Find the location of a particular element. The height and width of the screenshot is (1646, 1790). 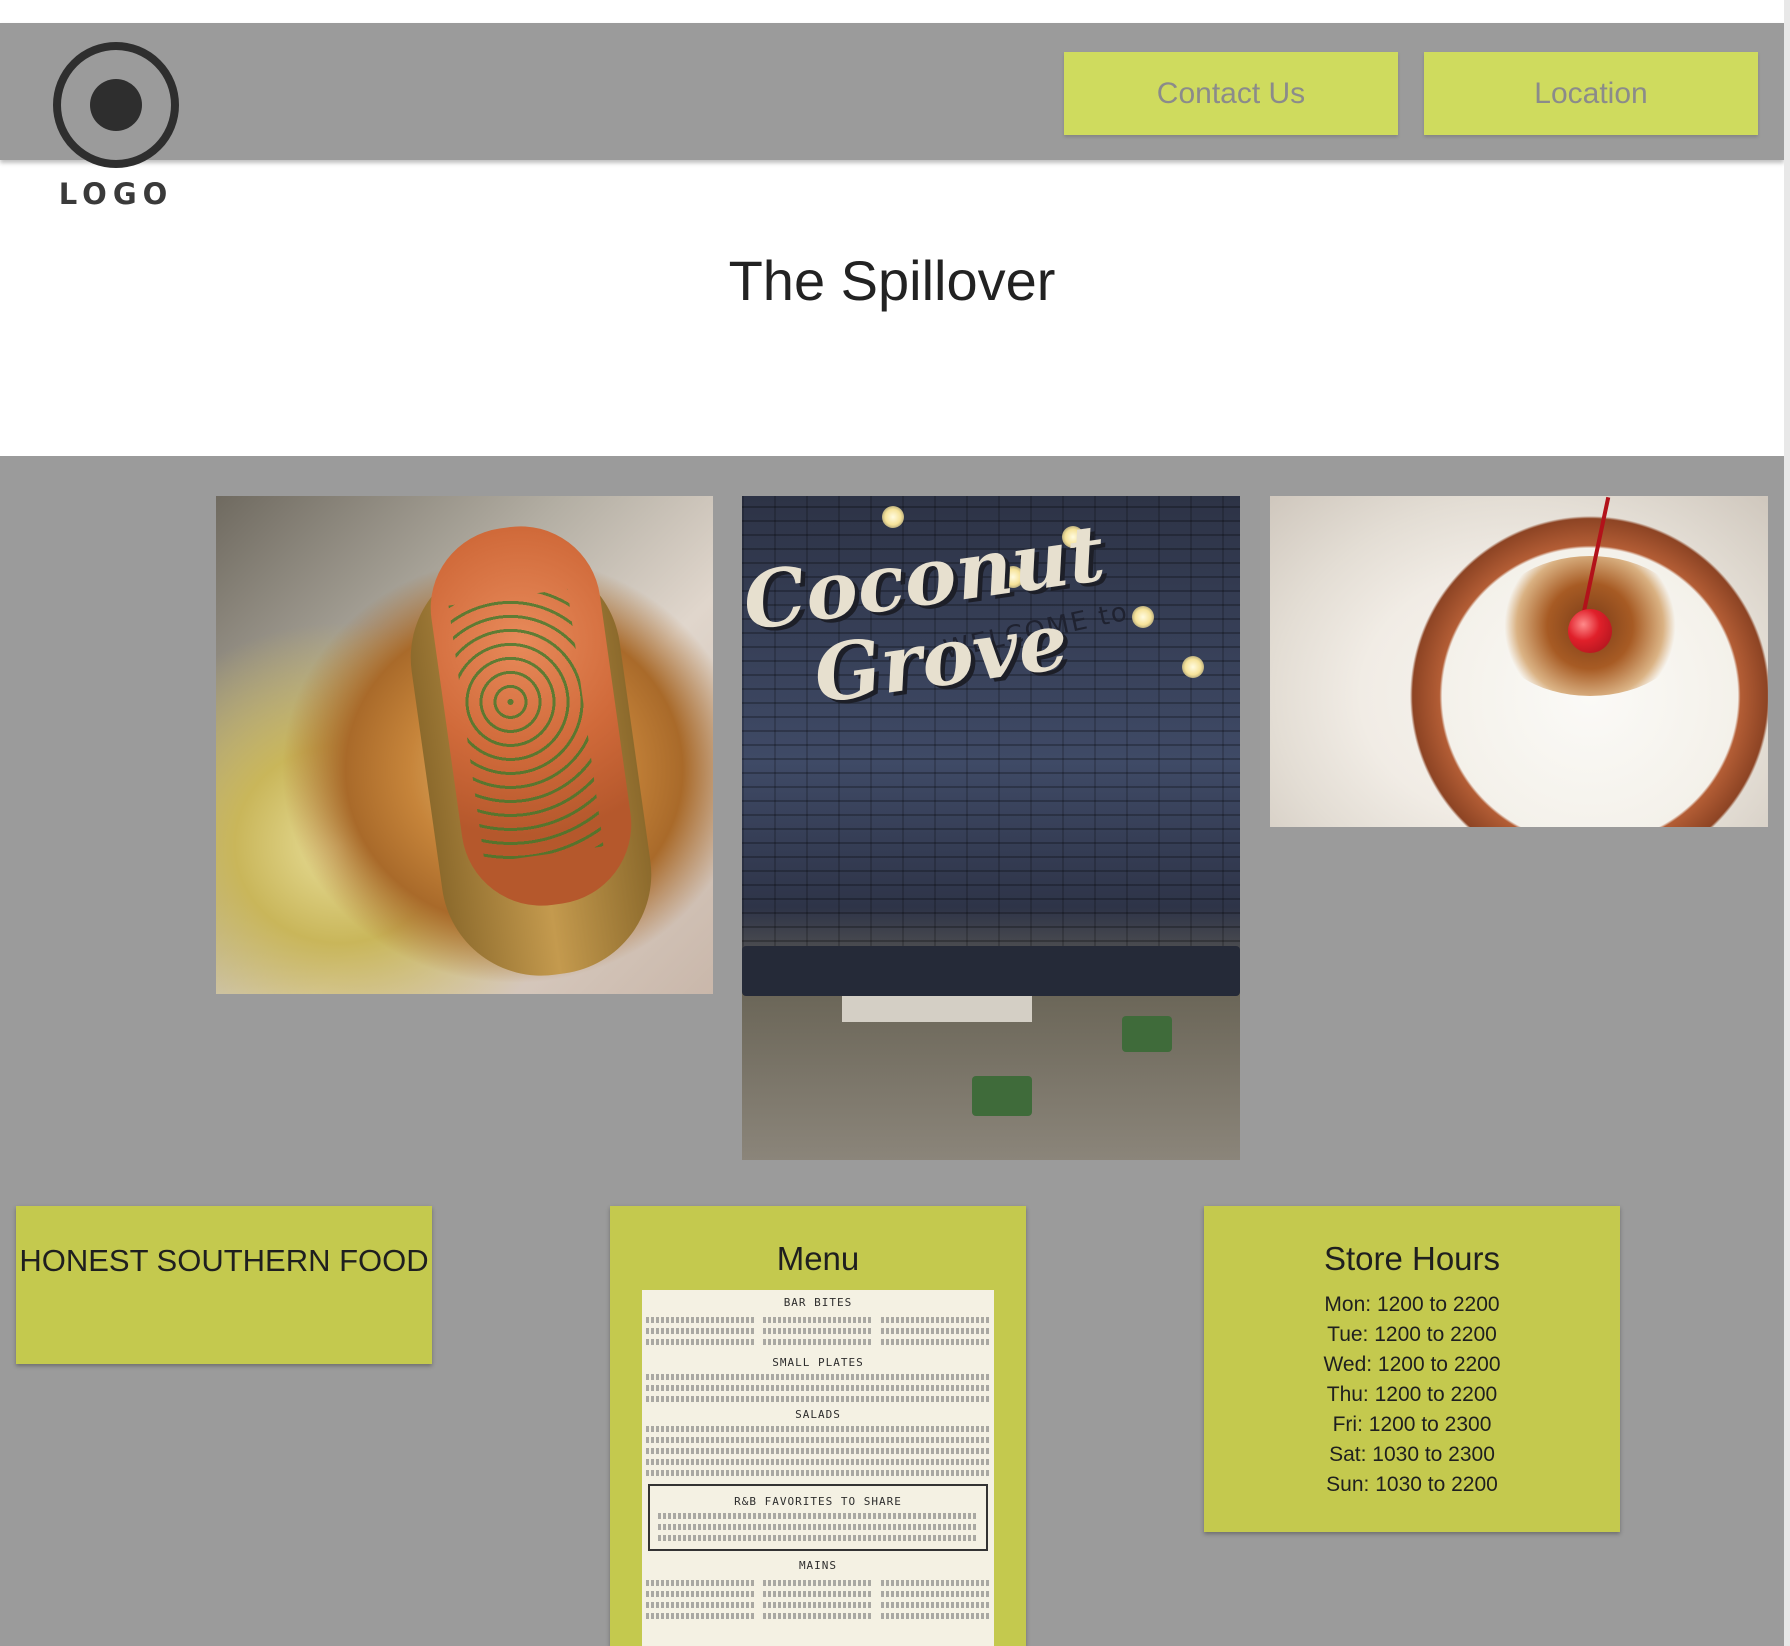

menu-section-heading: SALADS is located at coordinates (818, 1414).